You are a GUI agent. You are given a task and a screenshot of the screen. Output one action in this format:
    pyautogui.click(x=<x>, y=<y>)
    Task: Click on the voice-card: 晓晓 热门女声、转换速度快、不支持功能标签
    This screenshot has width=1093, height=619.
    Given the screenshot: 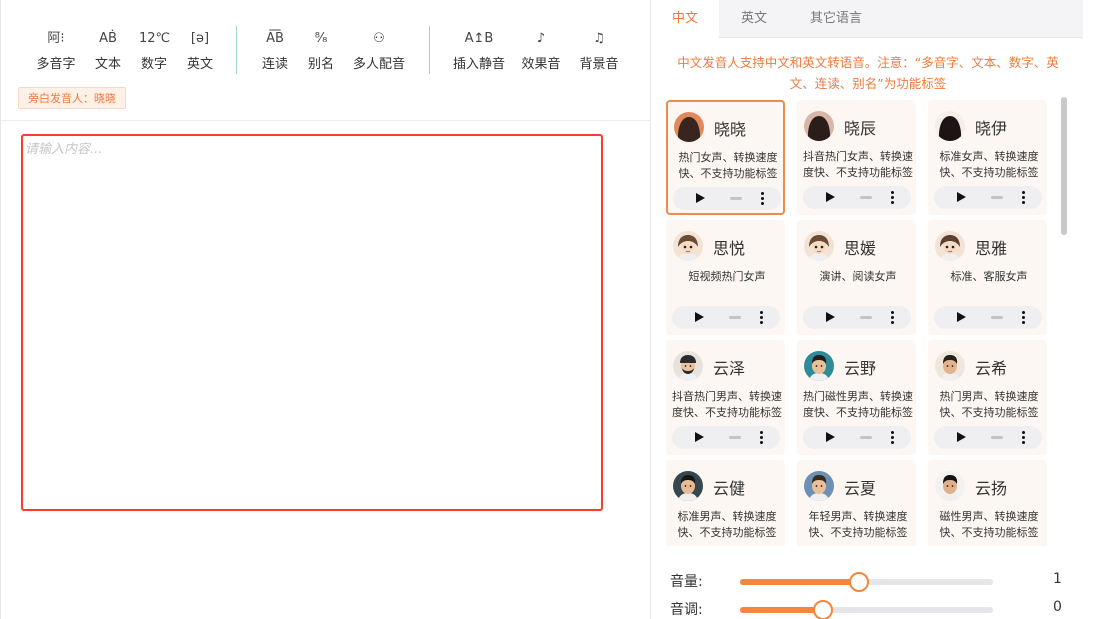 What is the action you would take?
    pyautogui.click(x=725, y=157)
    